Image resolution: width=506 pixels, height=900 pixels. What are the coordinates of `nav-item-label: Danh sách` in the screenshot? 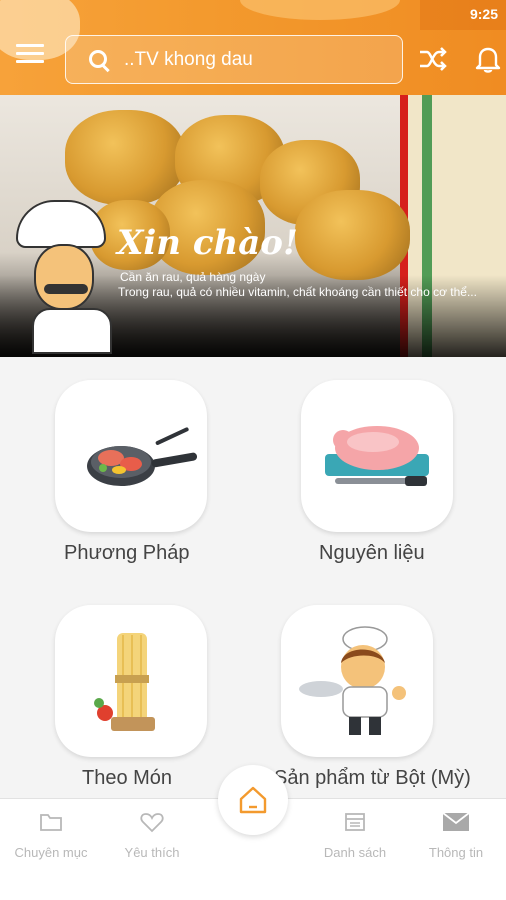 It's located at (355, 852).